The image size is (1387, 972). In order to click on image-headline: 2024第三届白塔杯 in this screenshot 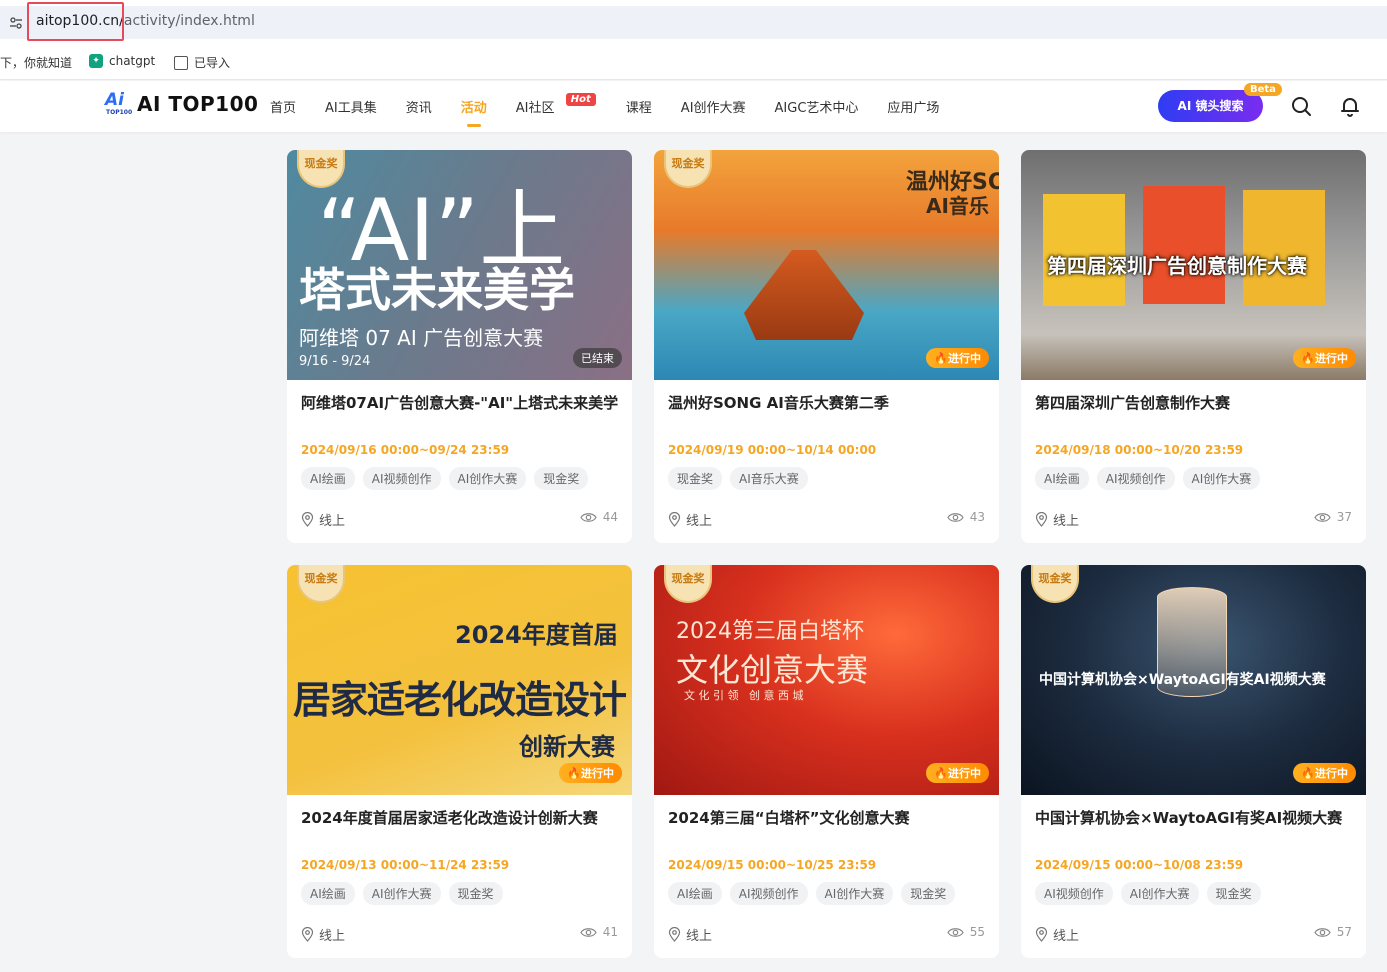, I will do `click(770, 631)`.